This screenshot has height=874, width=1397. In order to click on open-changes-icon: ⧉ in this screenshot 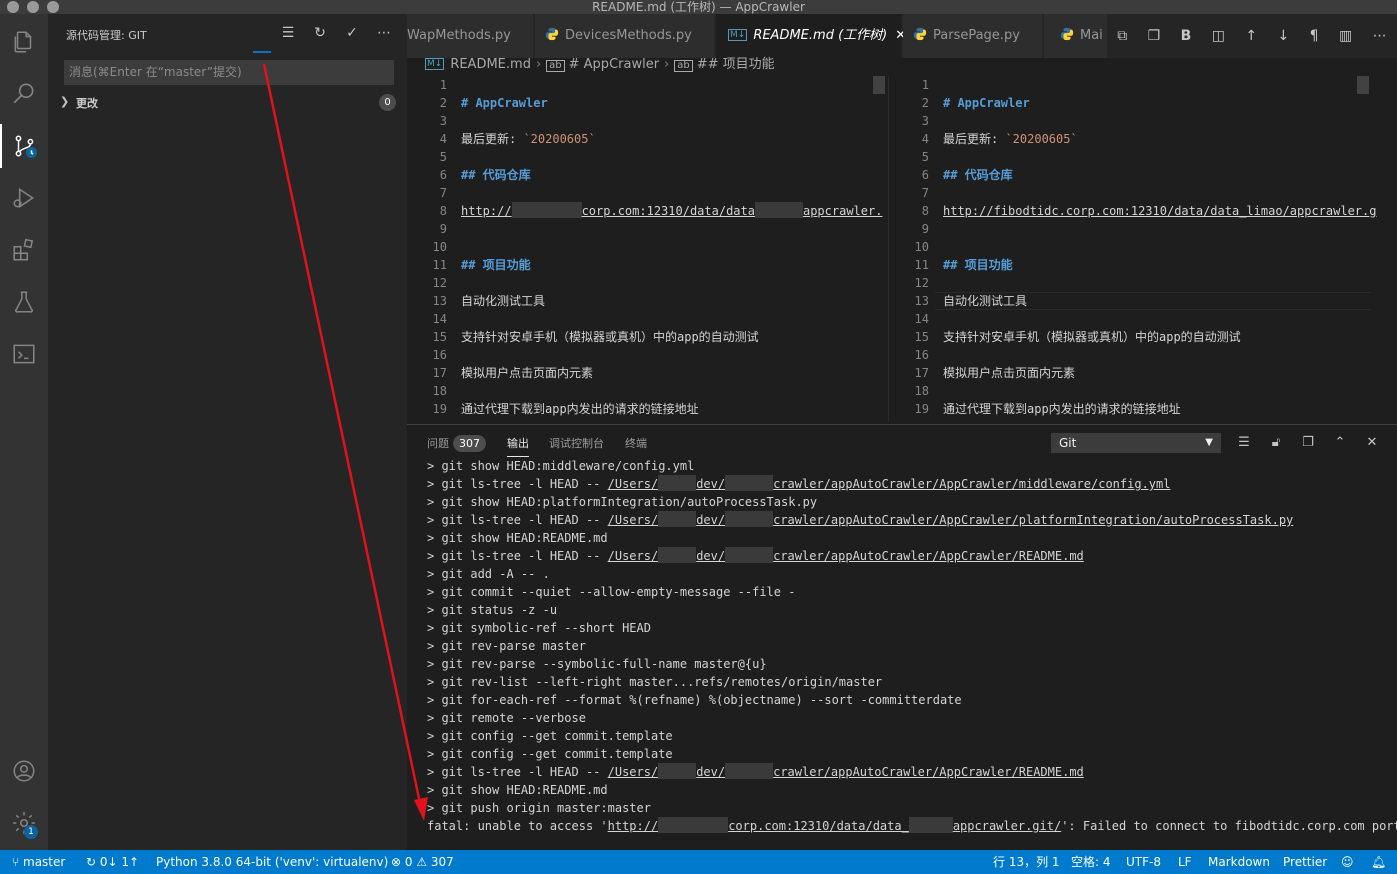, I will do `click(1122, 36)`.